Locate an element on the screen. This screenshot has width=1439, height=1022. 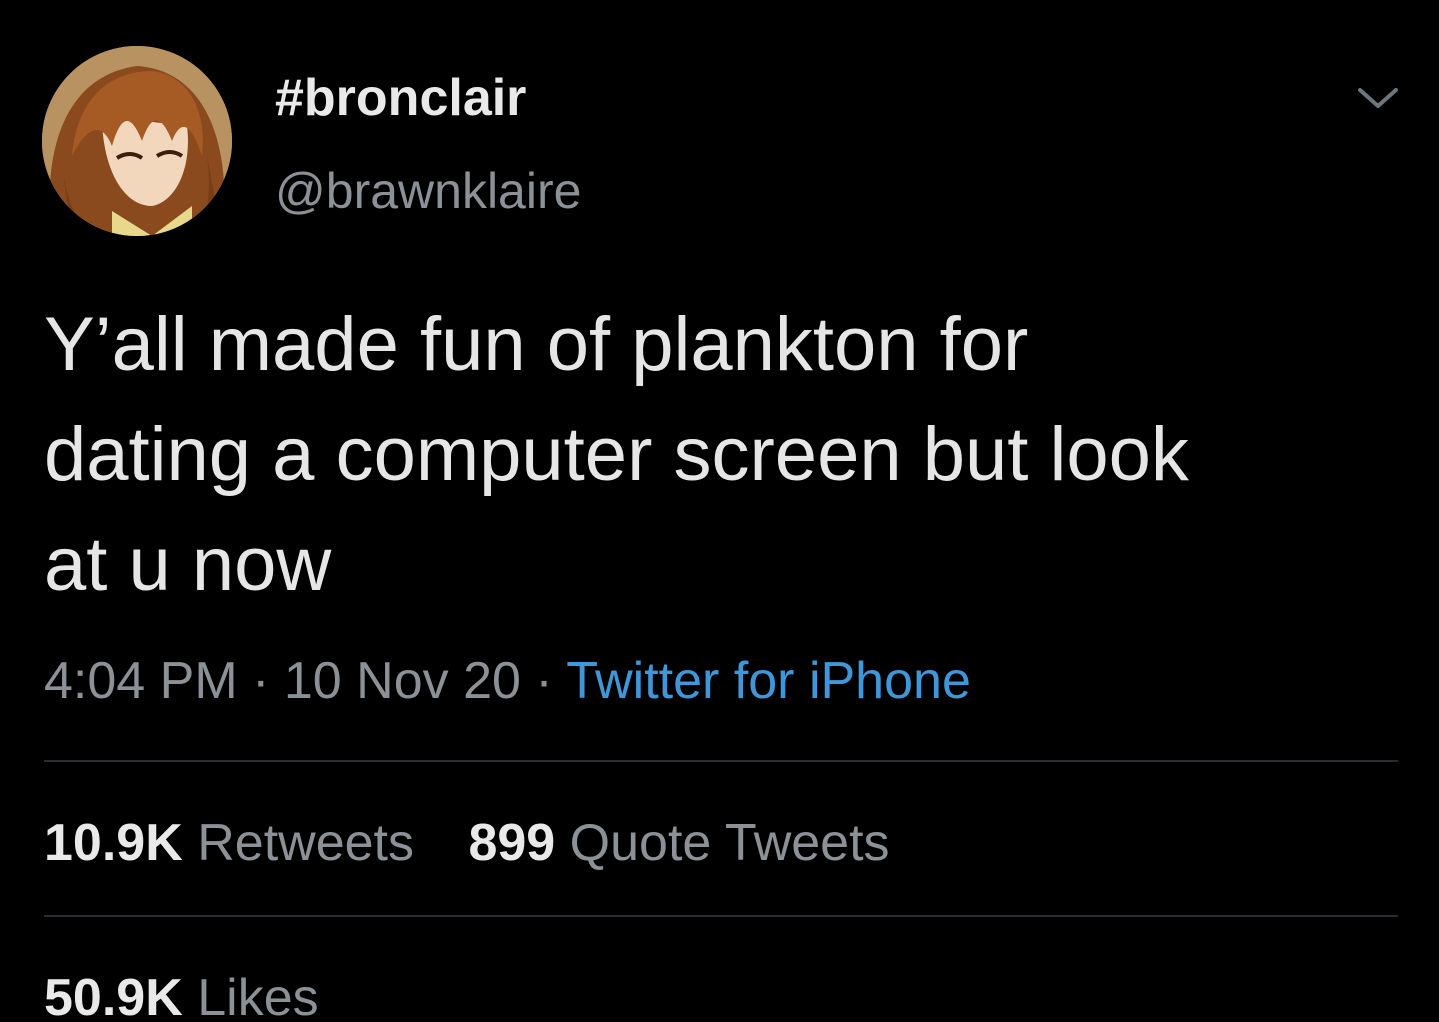
retweets-count: 10.9K is located at coordinates (113, 843).